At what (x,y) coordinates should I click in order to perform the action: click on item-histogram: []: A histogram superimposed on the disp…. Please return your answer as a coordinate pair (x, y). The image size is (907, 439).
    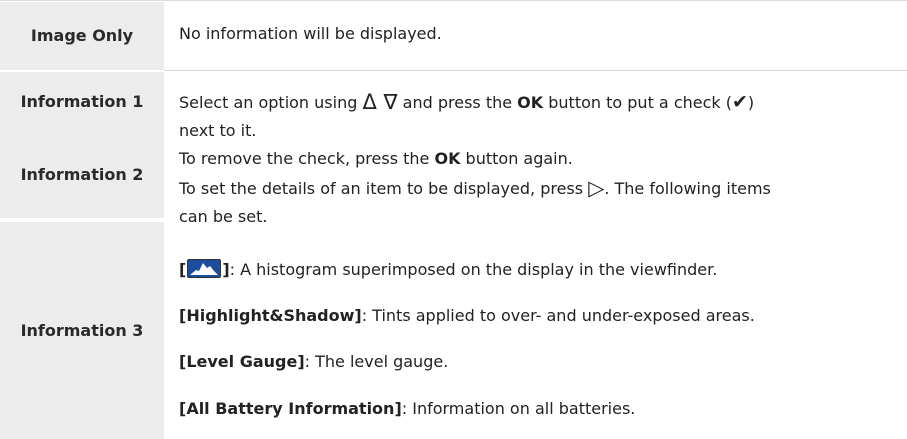
    Looking at the image, I should click on (448, 269).